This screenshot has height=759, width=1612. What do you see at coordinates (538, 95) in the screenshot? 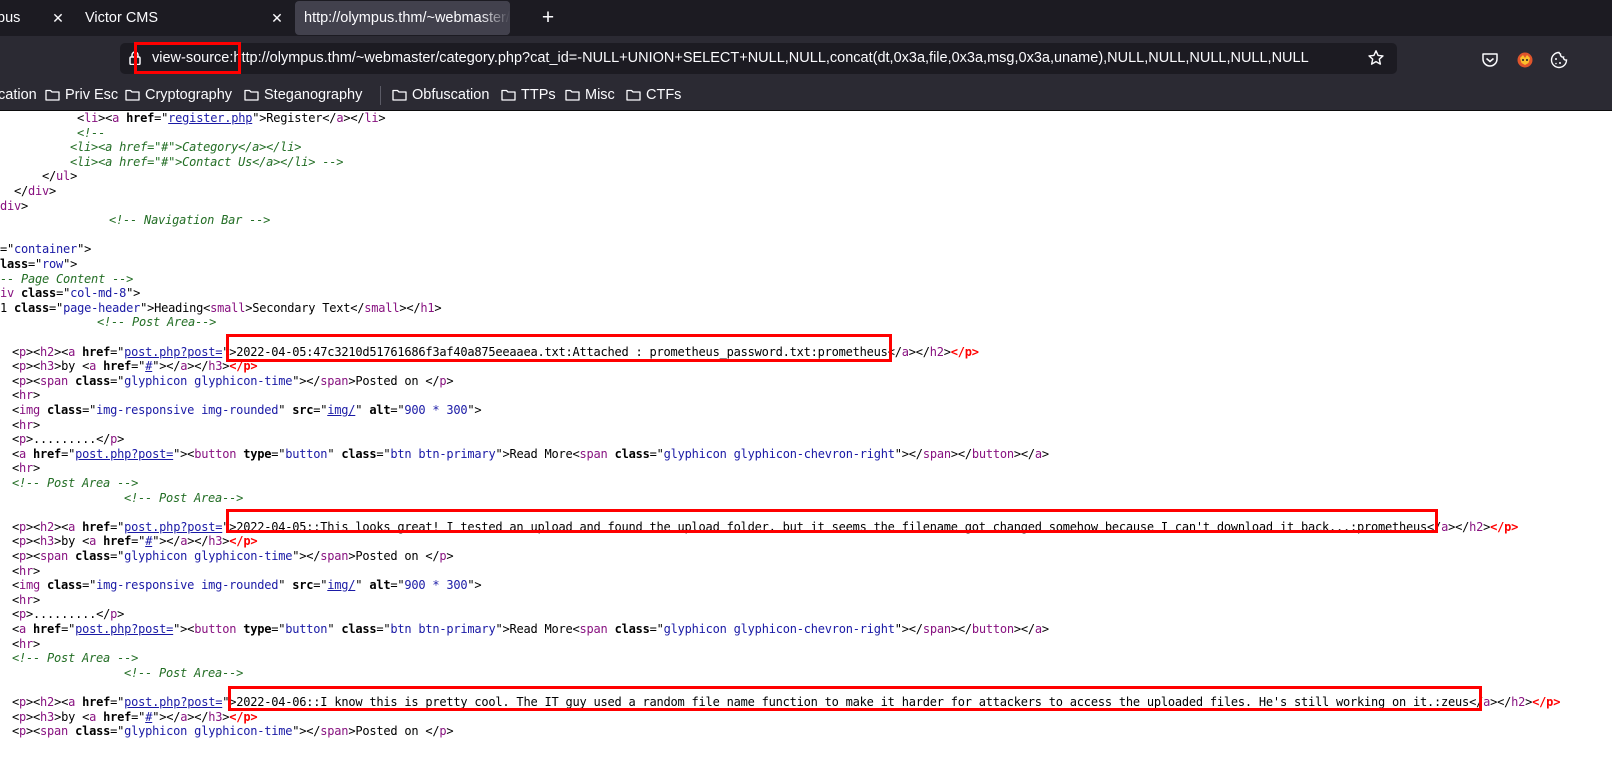
I see `bookmark-label-ttps: TTPs` at bounding box center [538, 95].